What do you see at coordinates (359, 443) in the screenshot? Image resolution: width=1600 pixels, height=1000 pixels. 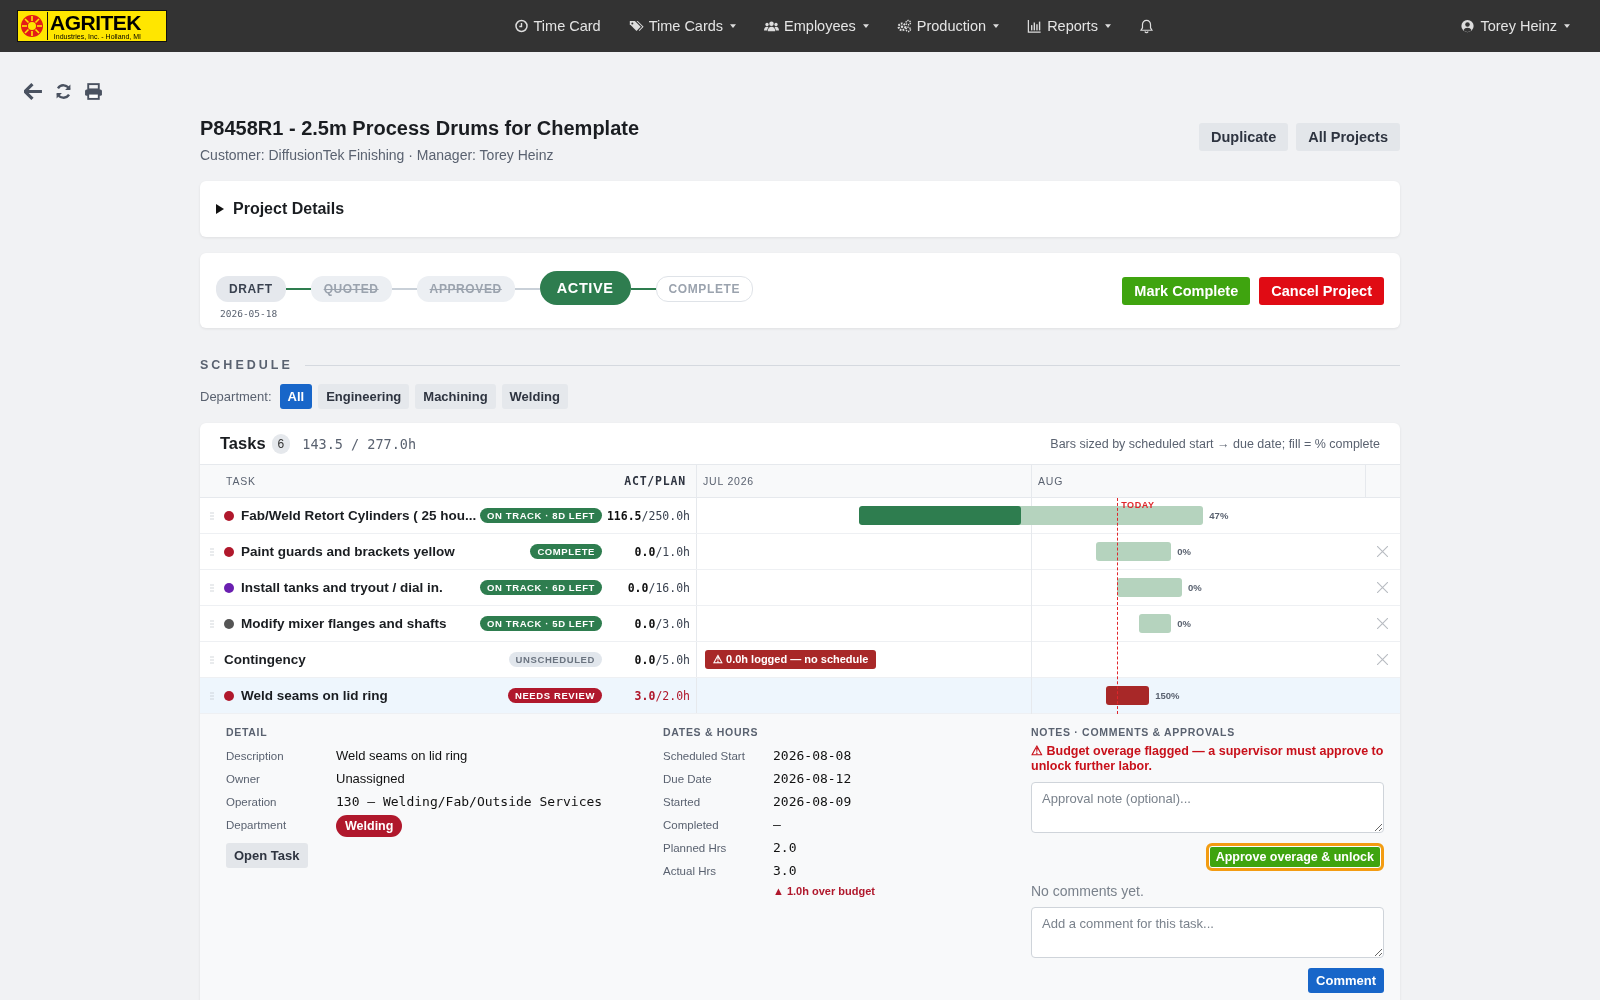 I see `hours-total: 143.5 / 277.0h` at bounding box center [359, 443].